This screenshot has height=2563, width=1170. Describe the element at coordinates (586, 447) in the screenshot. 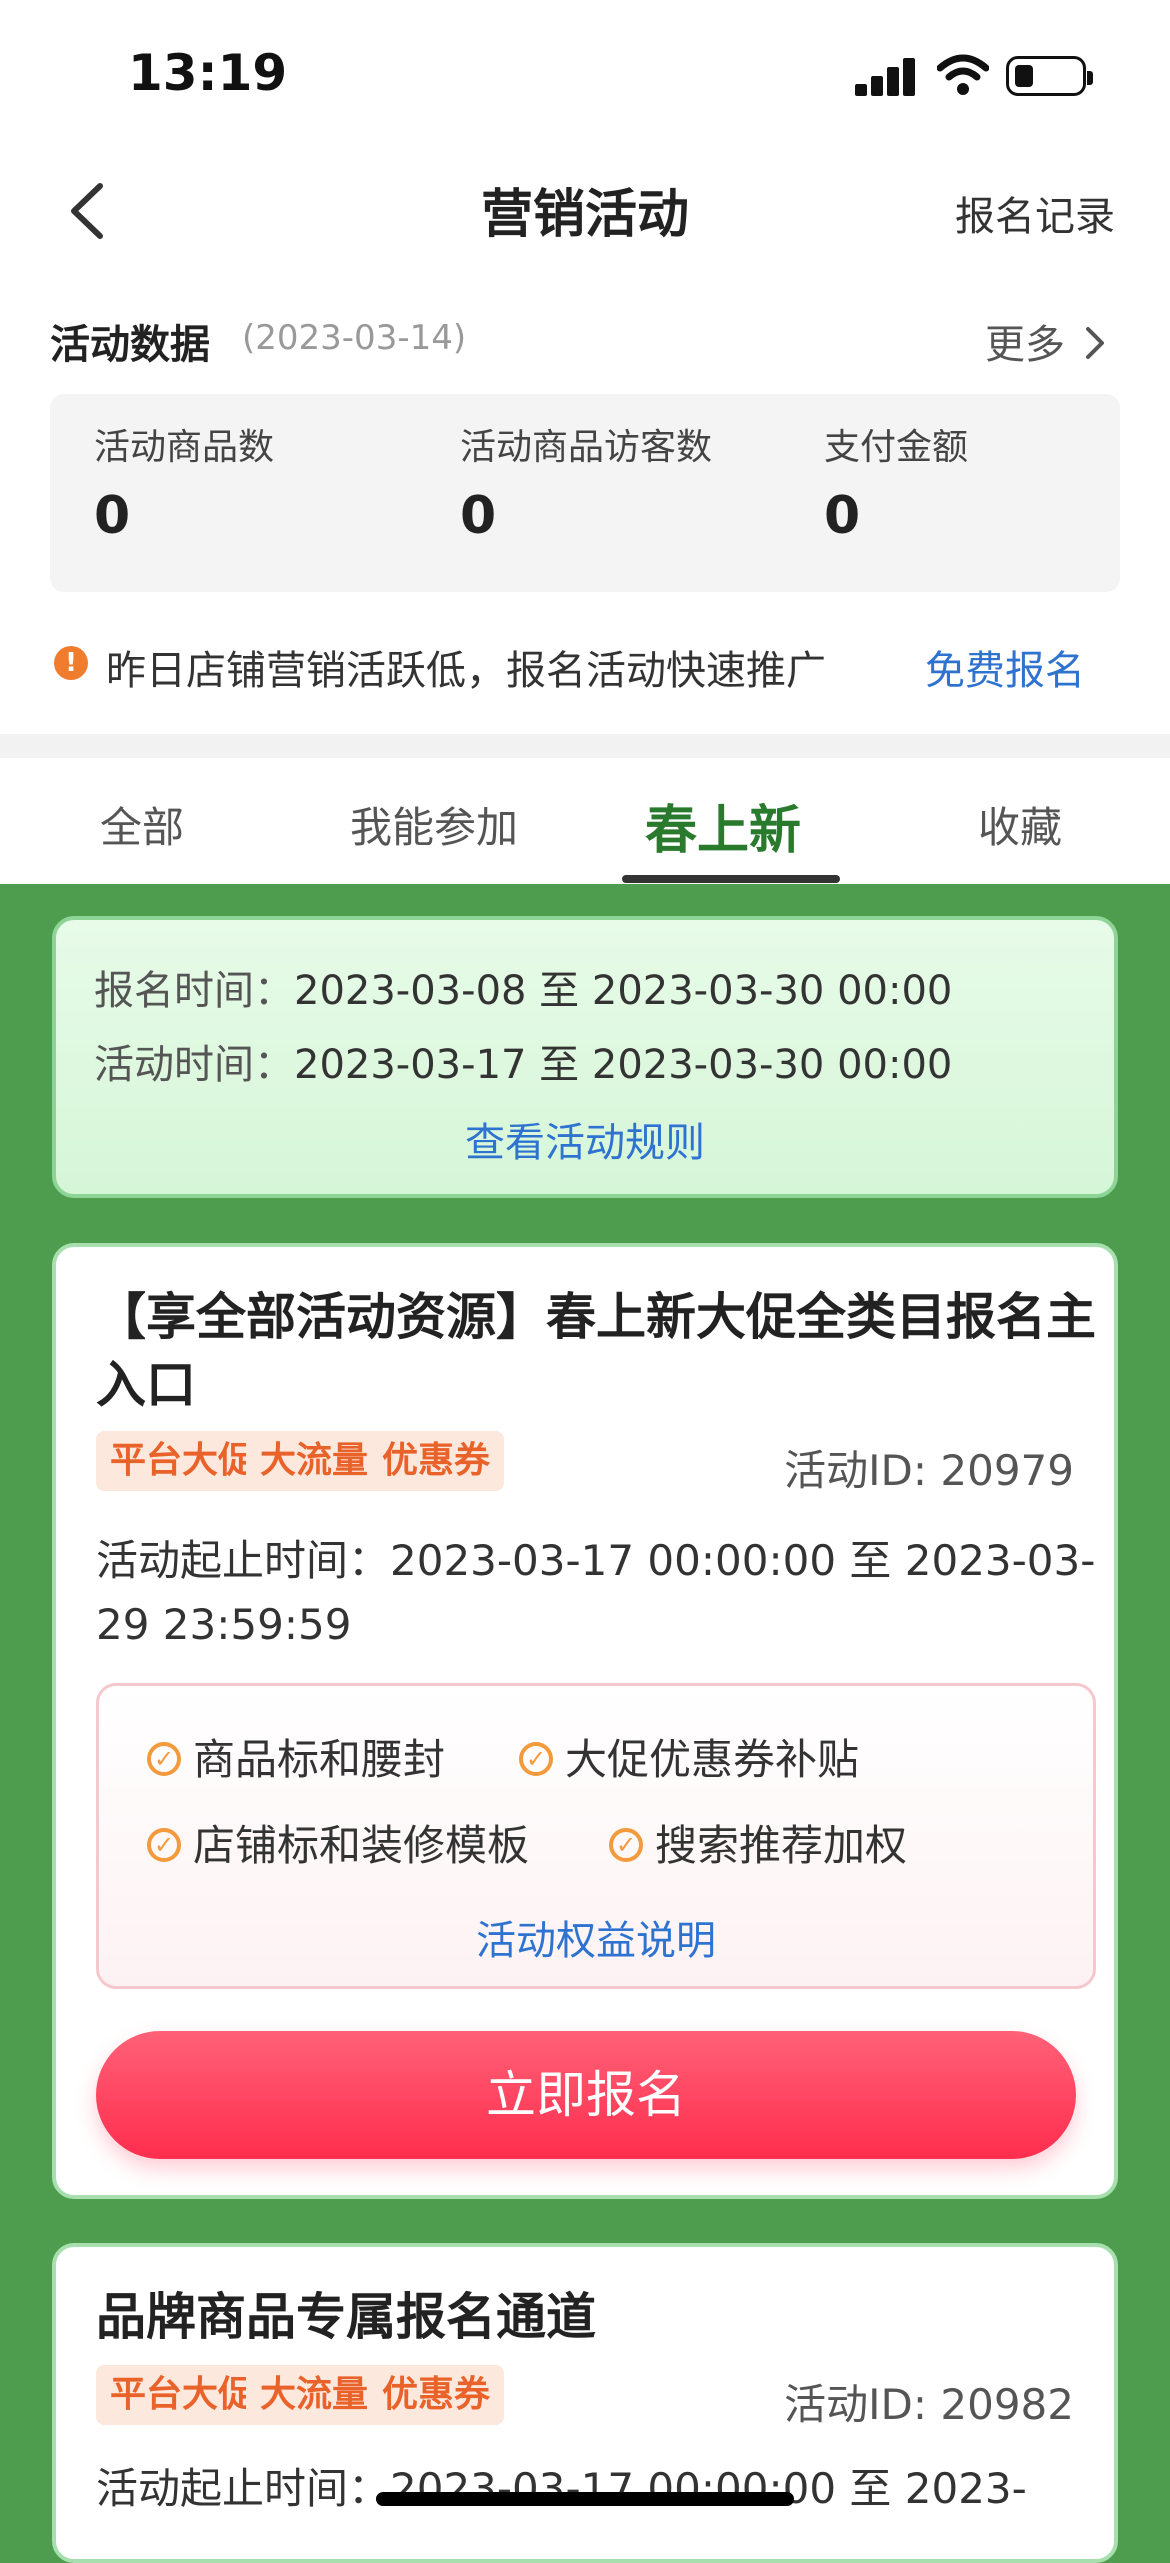

I see `stat-label: 活动商品访客数` at that location.